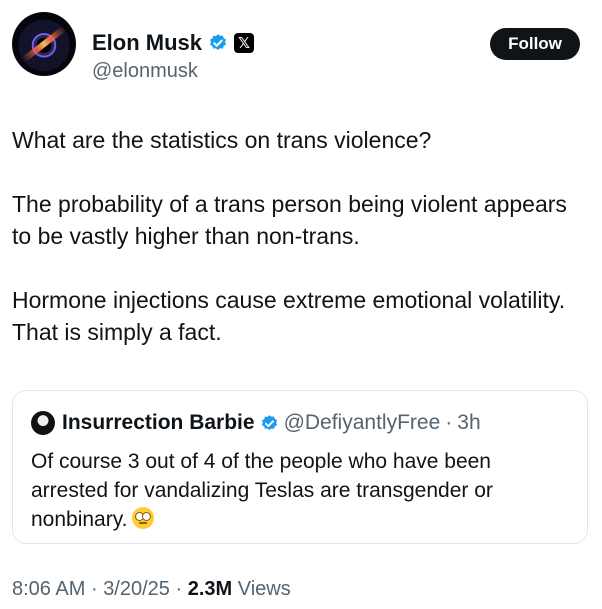 The height and width of the screenshot is (609, 602). Describe the element at coordinates (48, 589) in the screenshot. I see `tweet-time: 8:06 AM` at that location.